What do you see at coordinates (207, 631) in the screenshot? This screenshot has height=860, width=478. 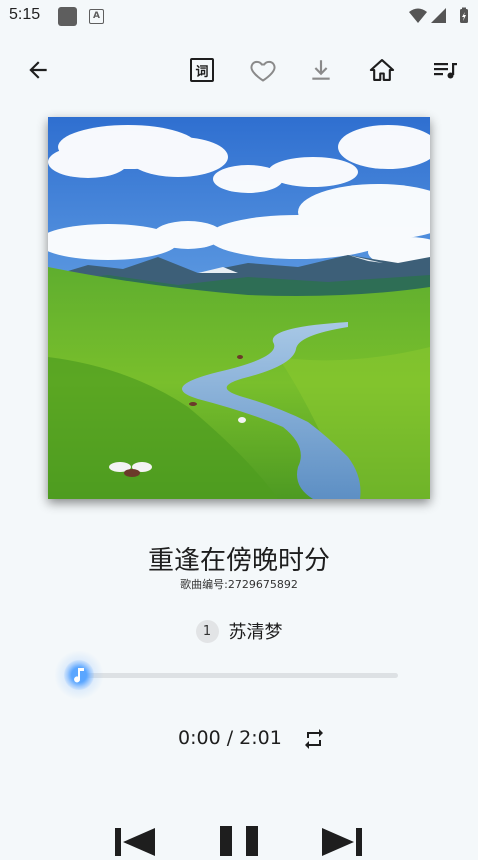 I see `artist-index-badge: 1` at bounding box center [207, 631].